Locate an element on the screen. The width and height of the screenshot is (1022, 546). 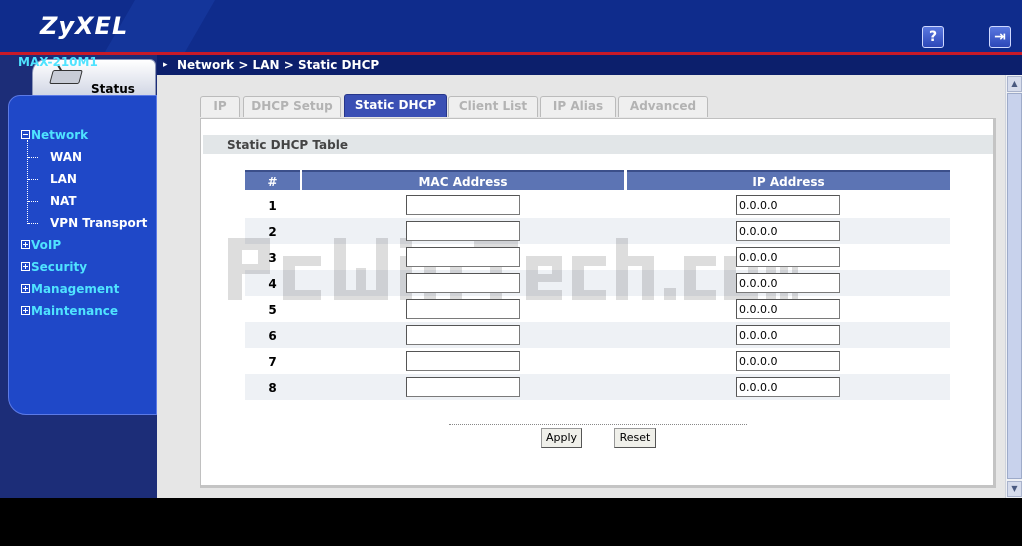
row-number: 2 is located at coordinates (272, 232).